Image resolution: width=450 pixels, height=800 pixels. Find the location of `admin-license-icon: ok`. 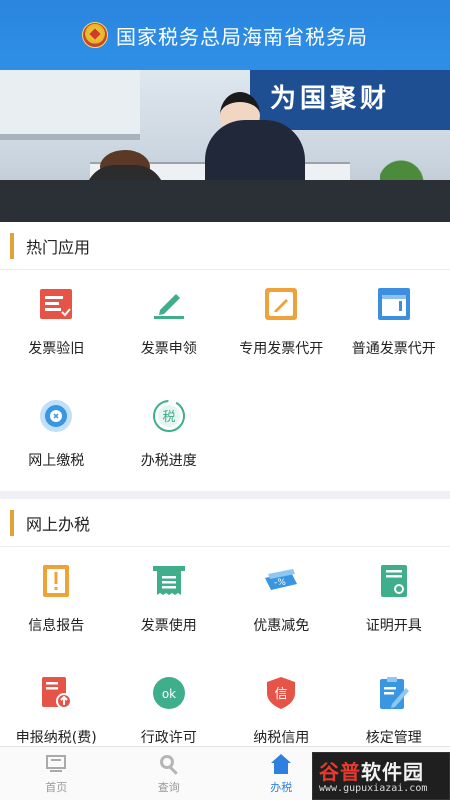

admin-license-icon: ok is located at coordinates (169, 693).